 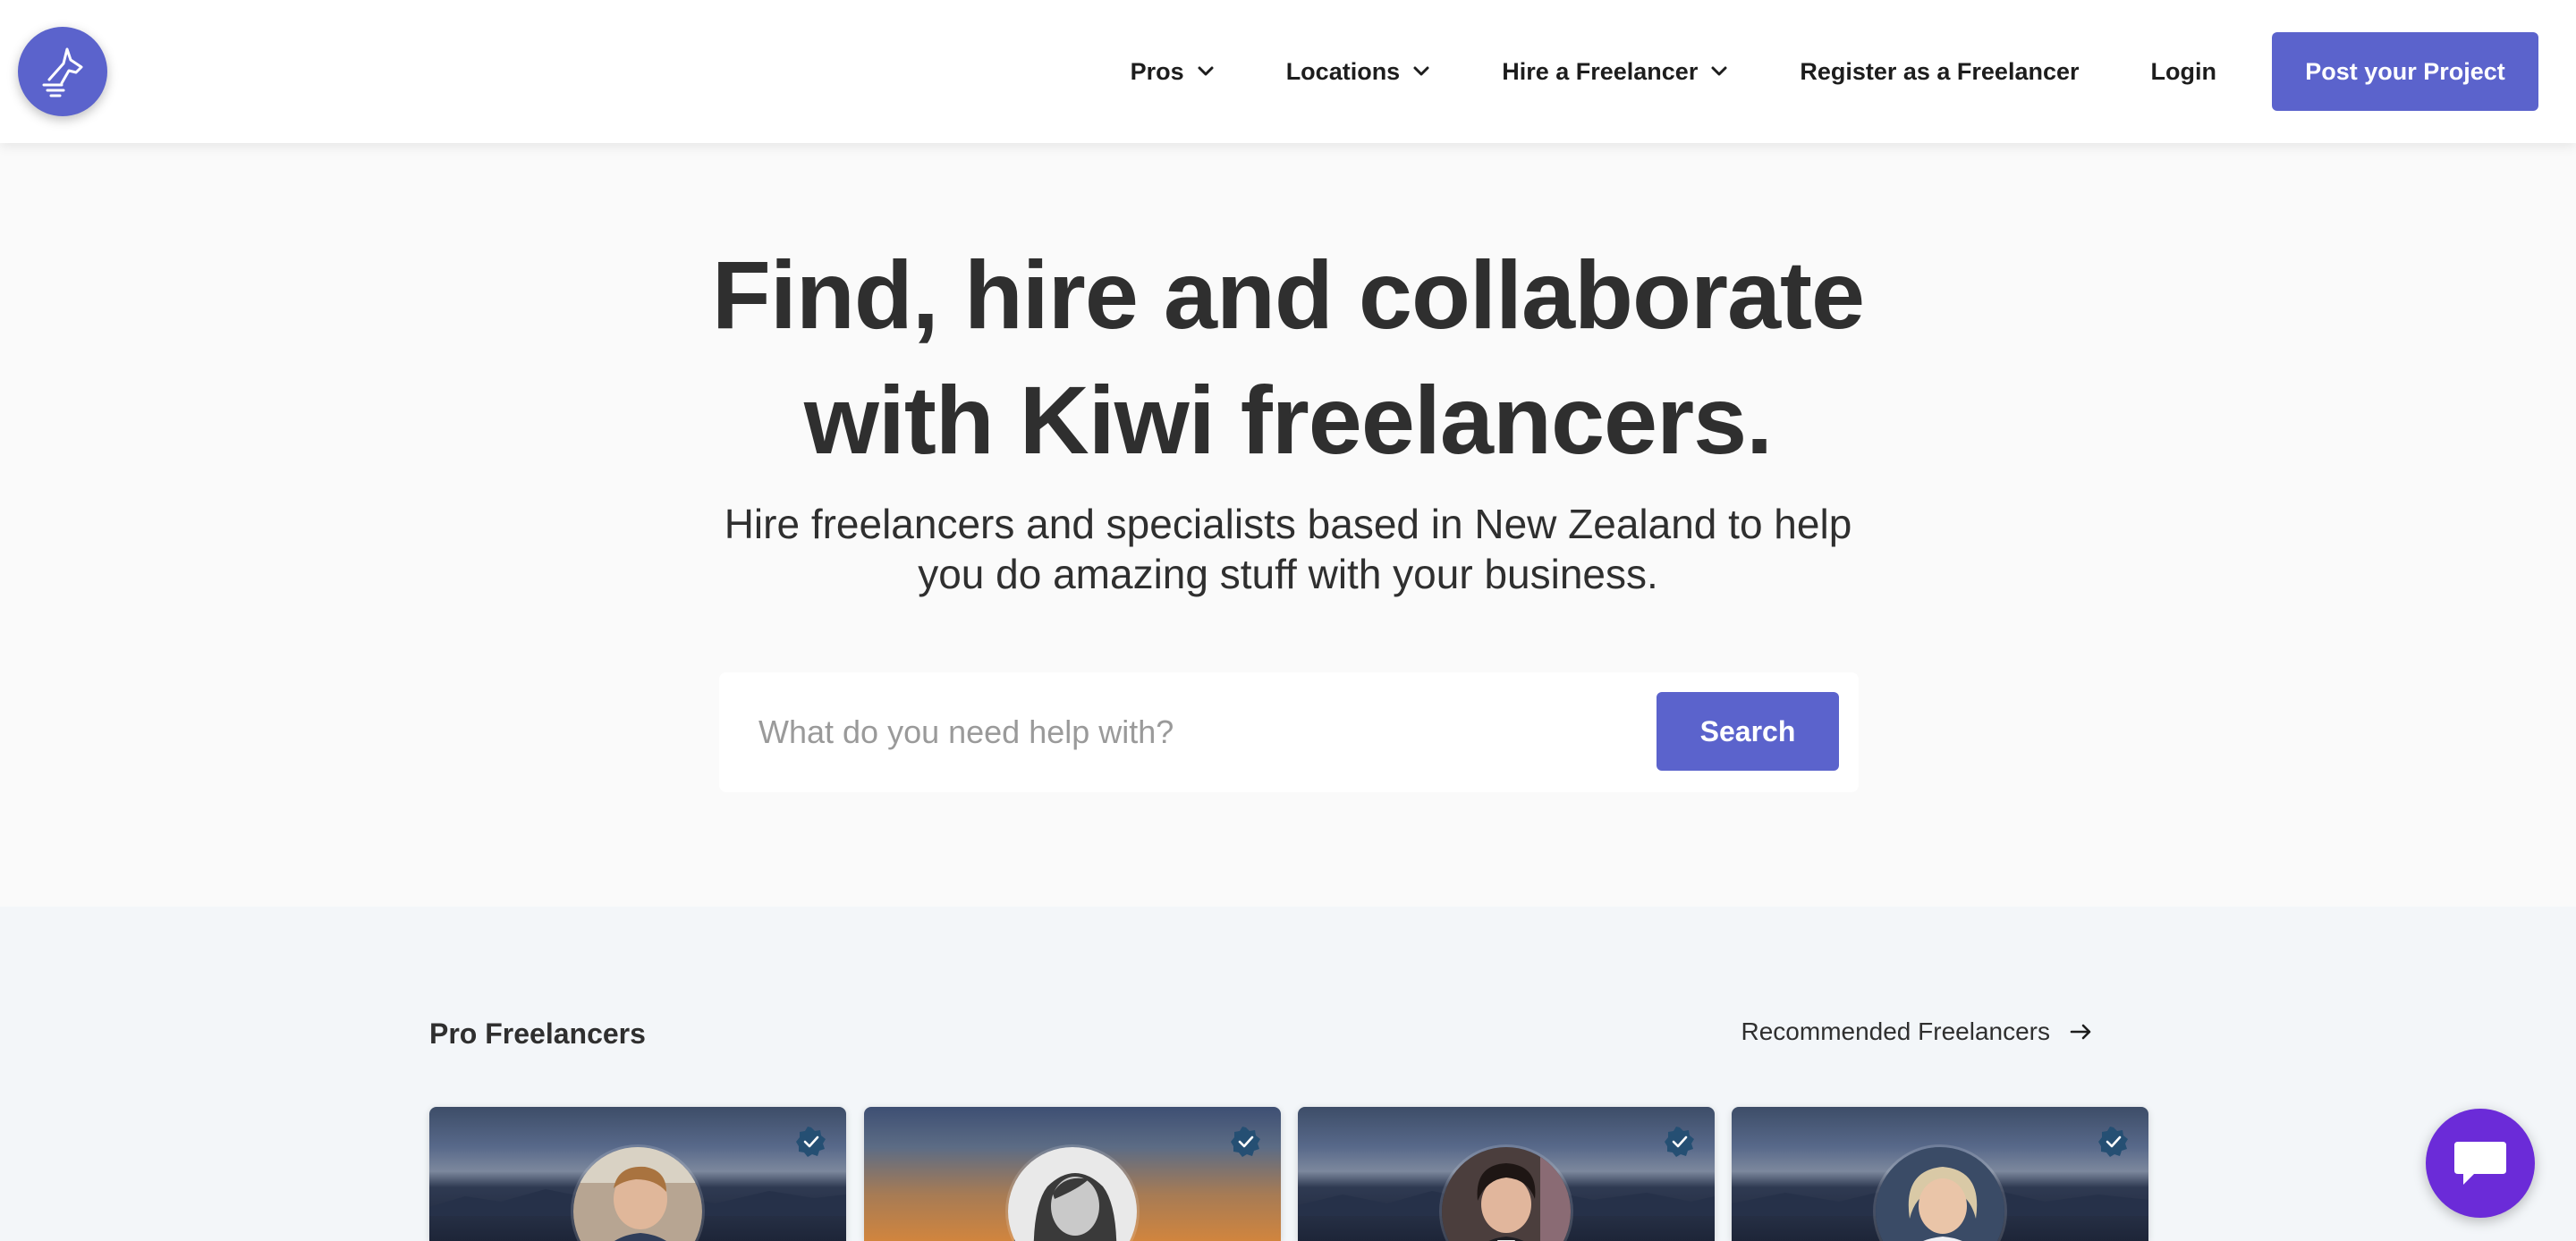 I want to click on hero-title-line-2: with Kiwi freelancers., so click(x=1288, y=420).